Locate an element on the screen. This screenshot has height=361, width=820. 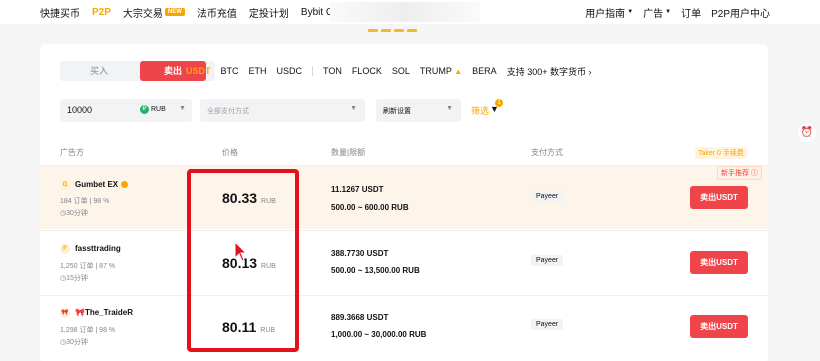
release-time-text: 15分钟 is located at coordinates (77, 278).